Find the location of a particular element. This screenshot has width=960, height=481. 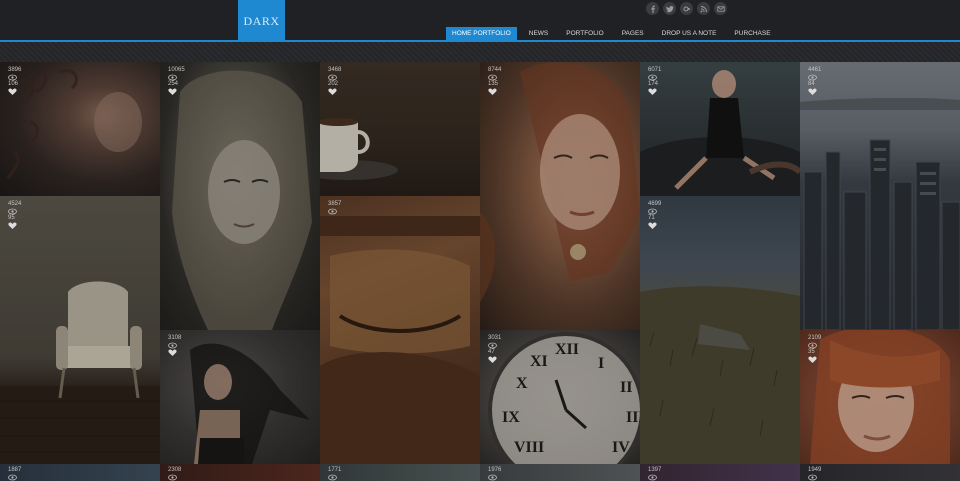

tile-stats-wrap: 1397 is located at coordinates (720, 472).